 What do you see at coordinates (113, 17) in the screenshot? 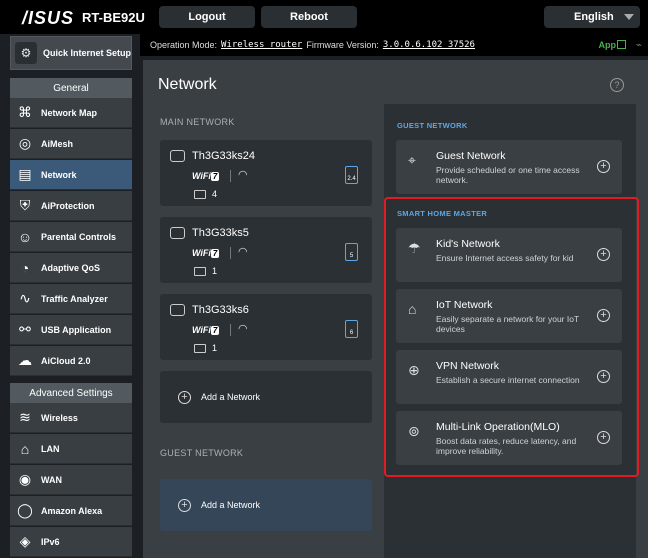
I see `router-model: RT-BE92U` at bounding box center [113, 17].